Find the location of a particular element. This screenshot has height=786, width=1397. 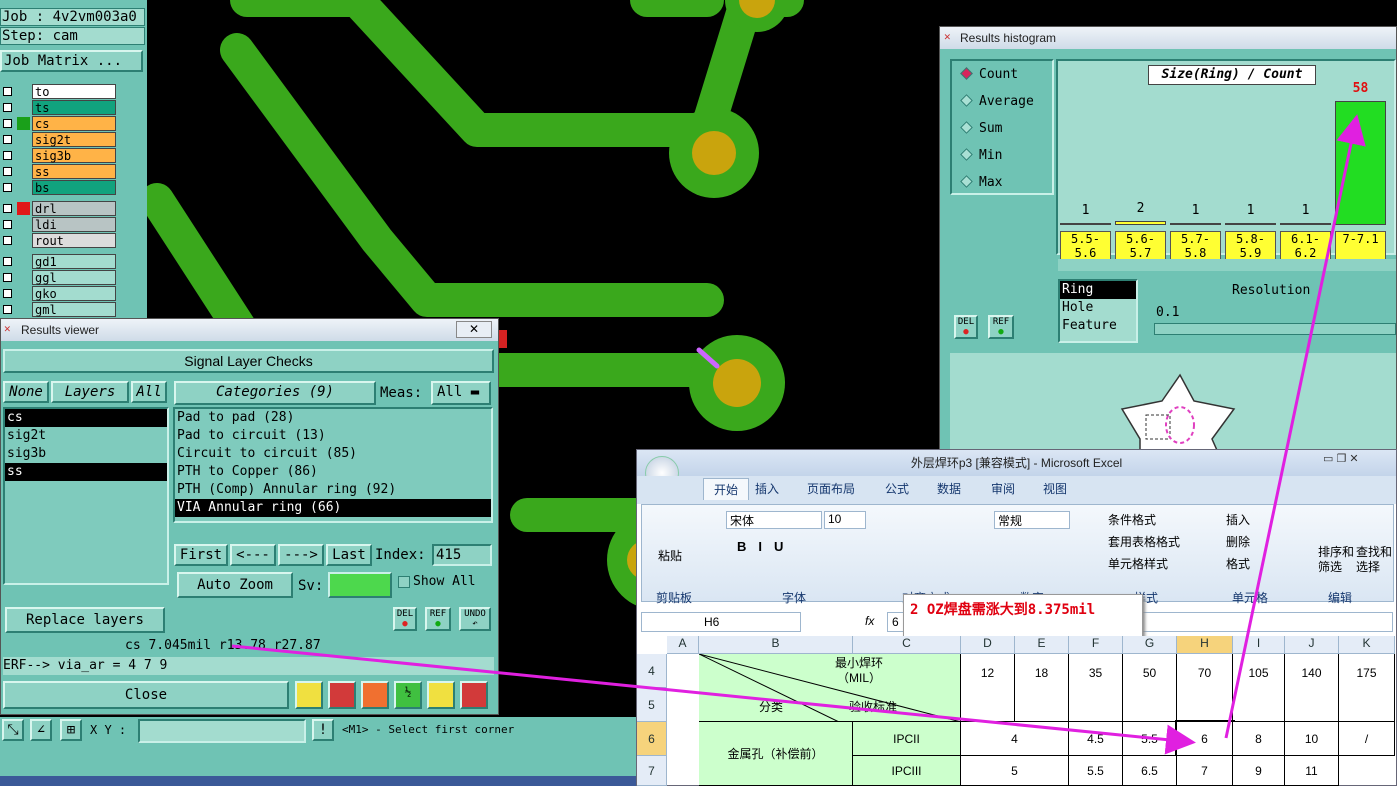

column-header: G is located at coordinates (1150, 645).